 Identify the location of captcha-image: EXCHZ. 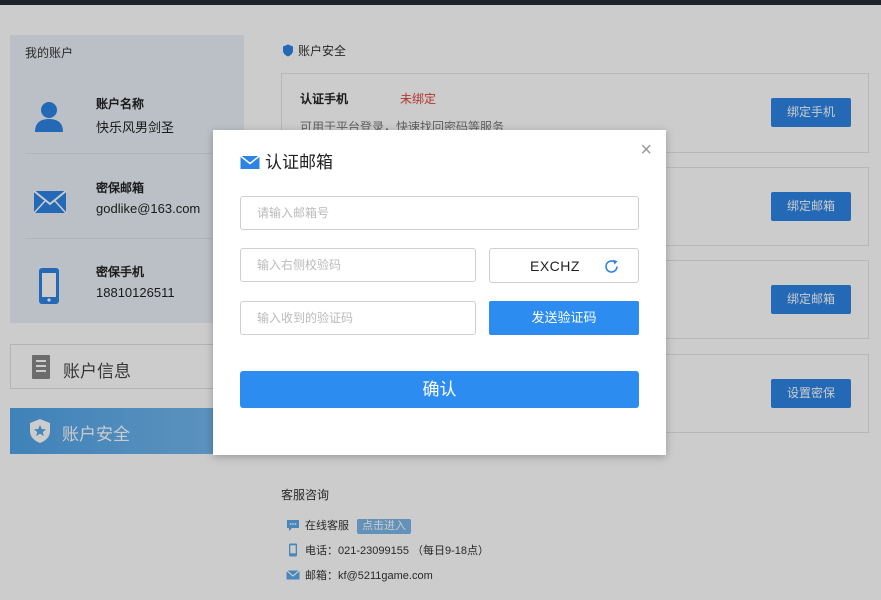
(564, 265).